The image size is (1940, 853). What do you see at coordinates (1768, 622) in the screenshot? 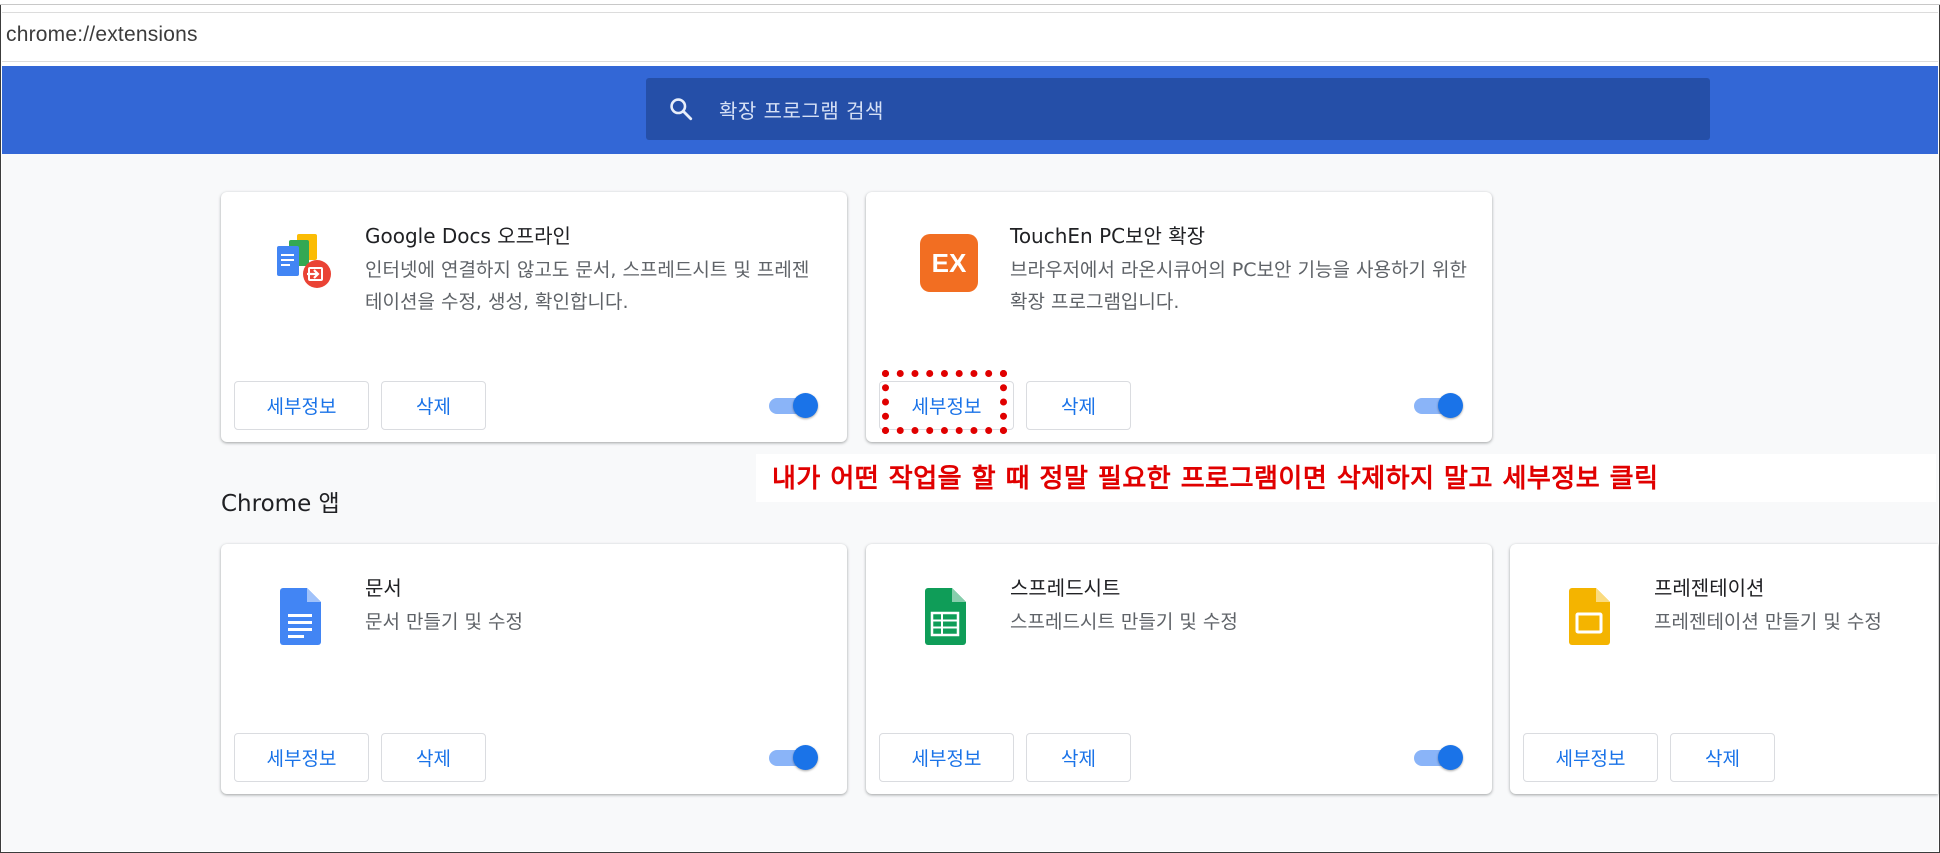
I see `app-description: 프레젠테이션 만들기 및 수정` at bounding box center [1768, 622].